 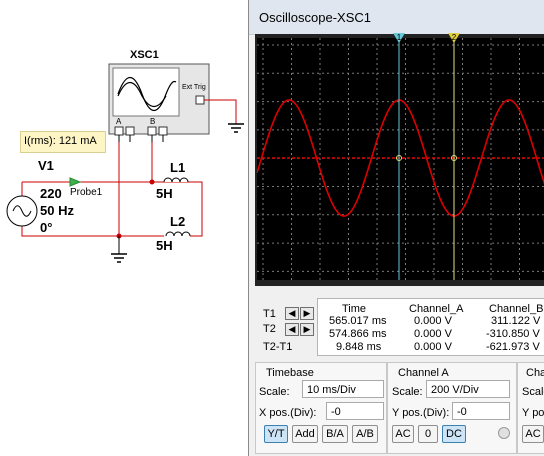 What do you see at coordinates (278, 347) in the screenshot?
I see `readout-row-label: T2-T1` at bounding box center [278, 347].